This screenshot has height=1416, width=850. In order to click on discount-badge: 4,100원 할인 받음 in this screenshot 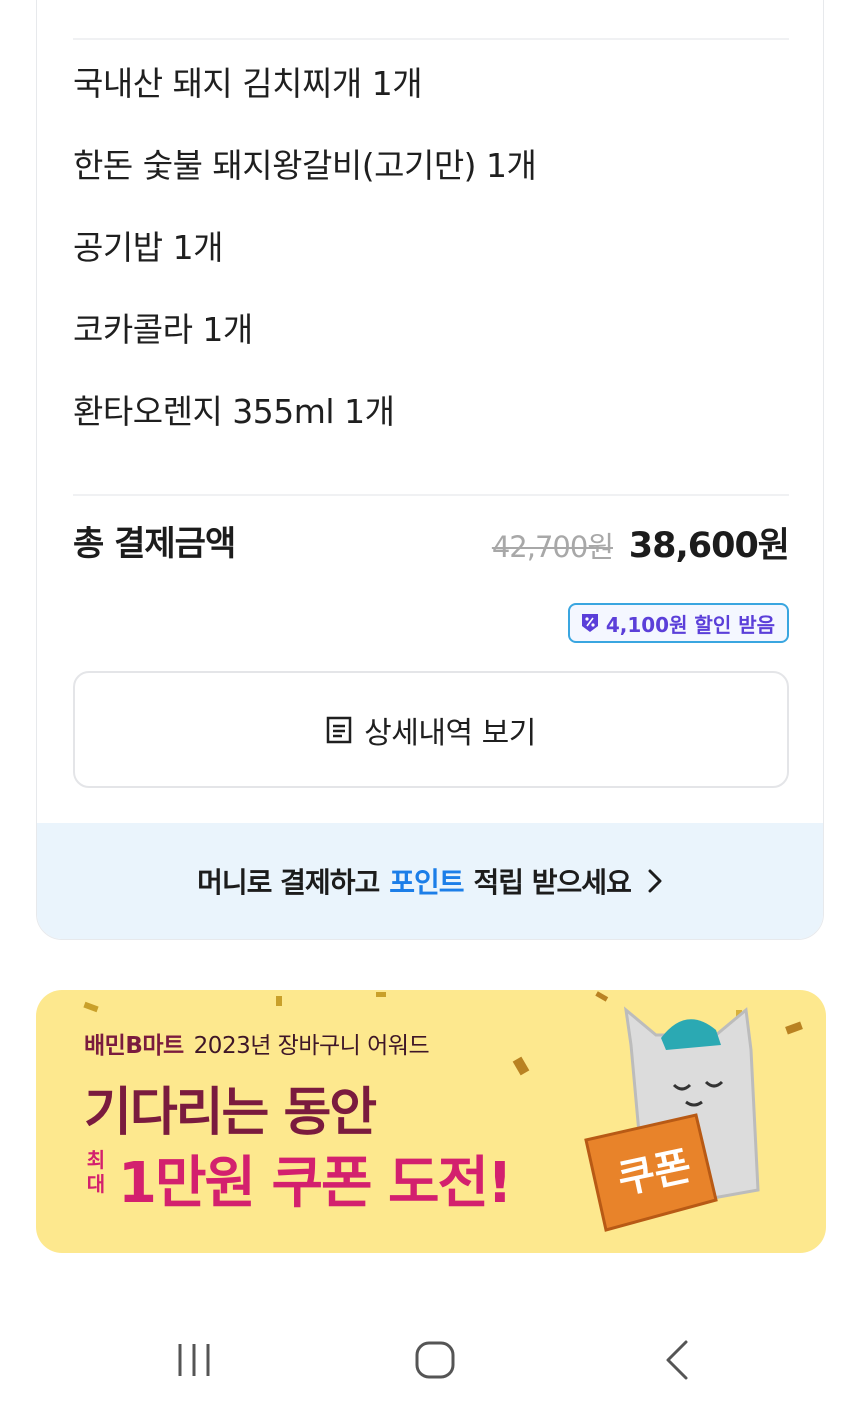, I will do `click(678, 623)`.